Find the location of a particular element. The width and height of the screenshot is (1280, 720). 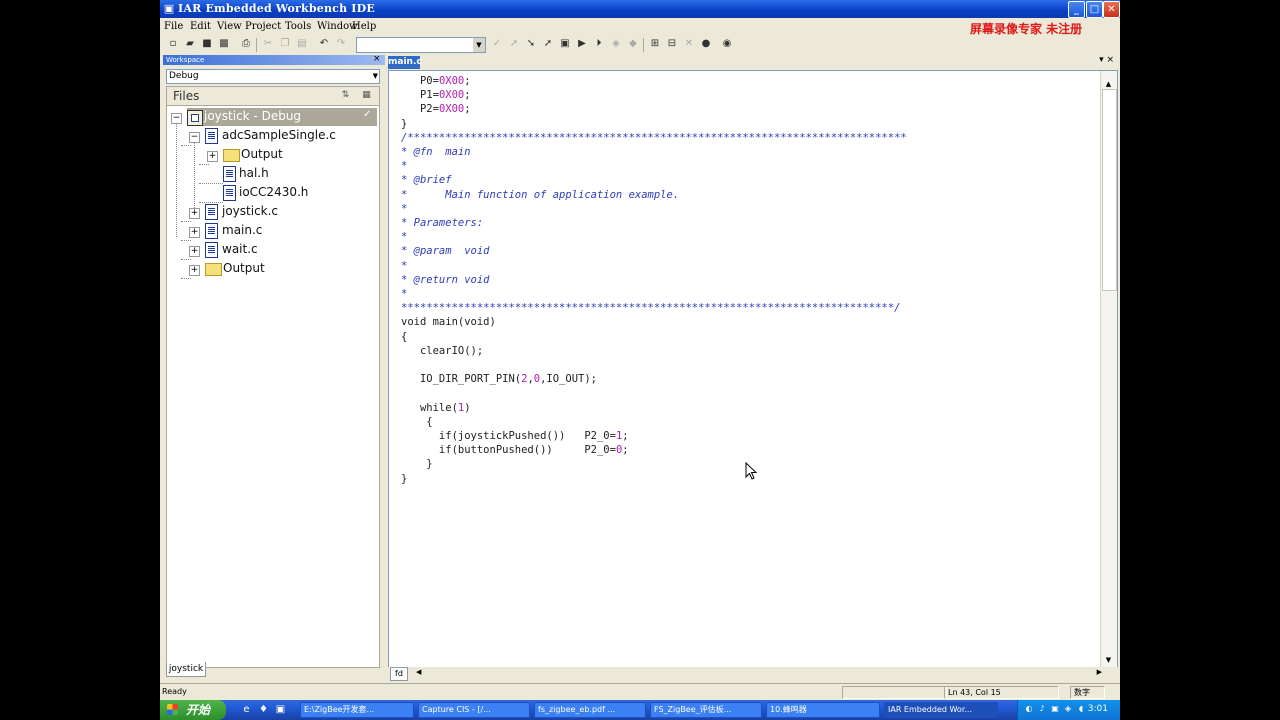

task-buzzer-folder: 10.蜂鸣器 is located at coordinates (823, 710).